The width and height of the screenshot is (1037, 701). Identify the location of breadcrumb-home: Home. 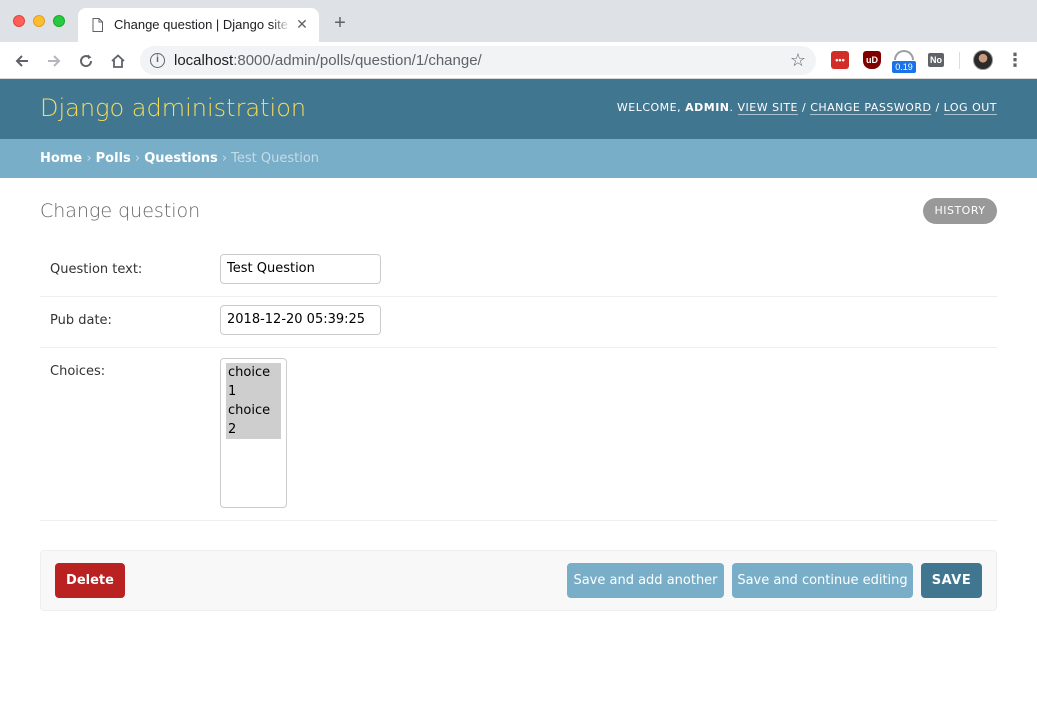
(61, 158).